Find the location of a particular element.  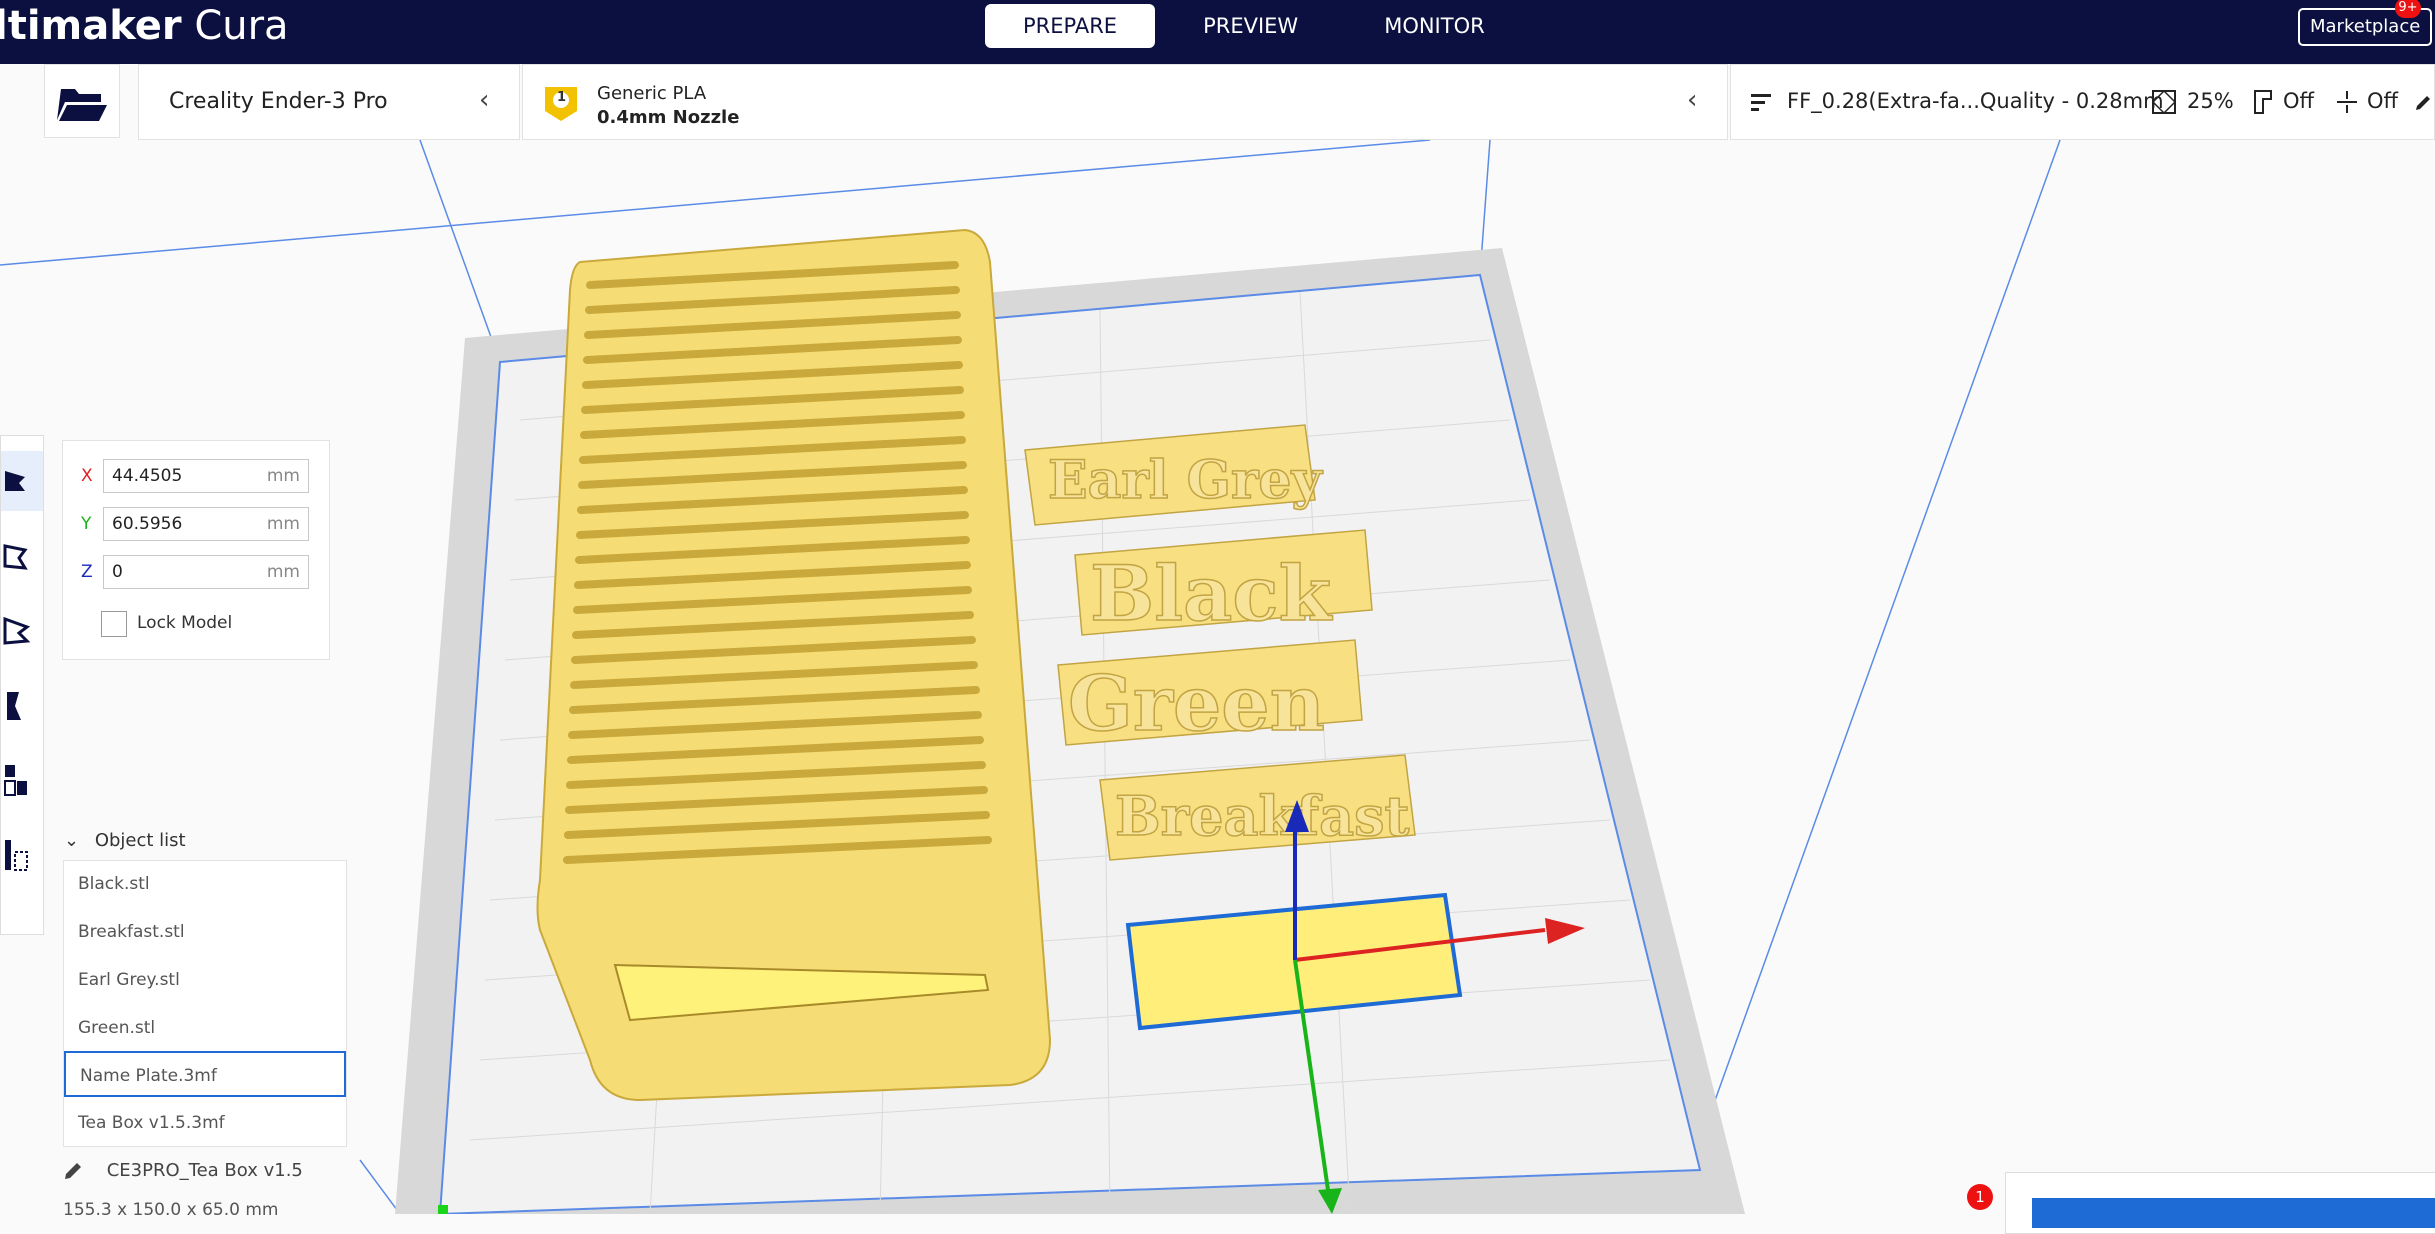

open-file-button is located at coordinates (82, 101).